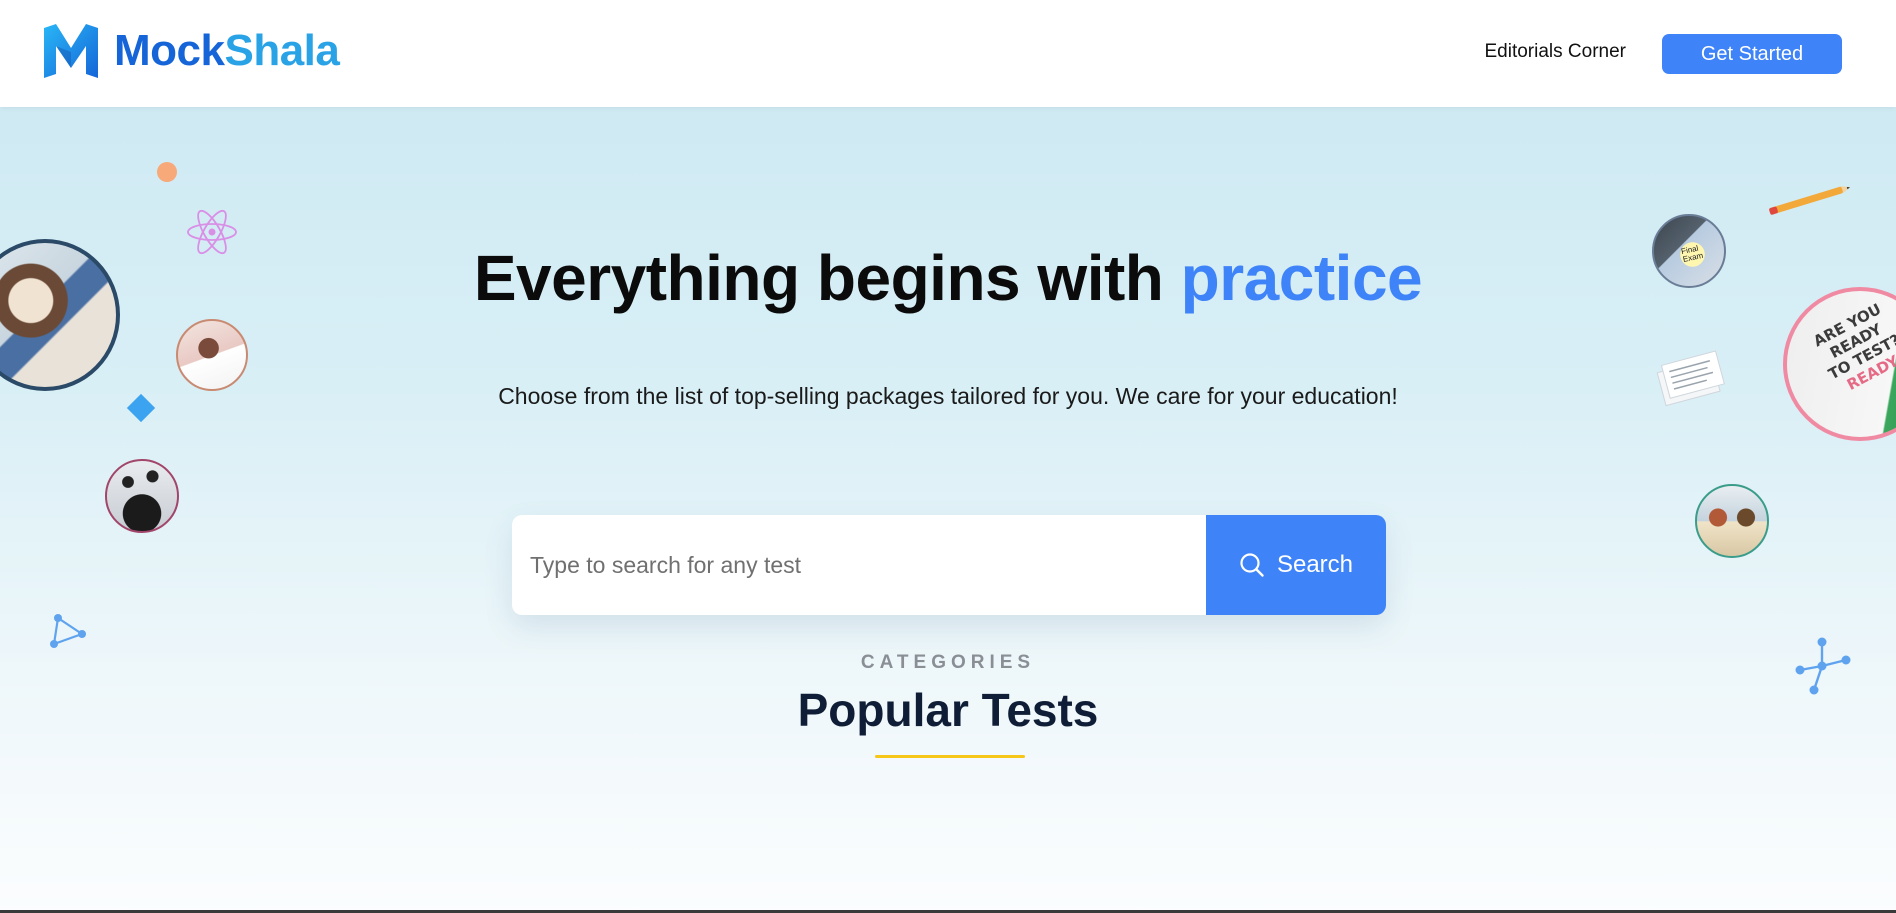 The height and width of the screenshot is (913, 1896). I want to click on search-button: Search, so click(1296, 565).